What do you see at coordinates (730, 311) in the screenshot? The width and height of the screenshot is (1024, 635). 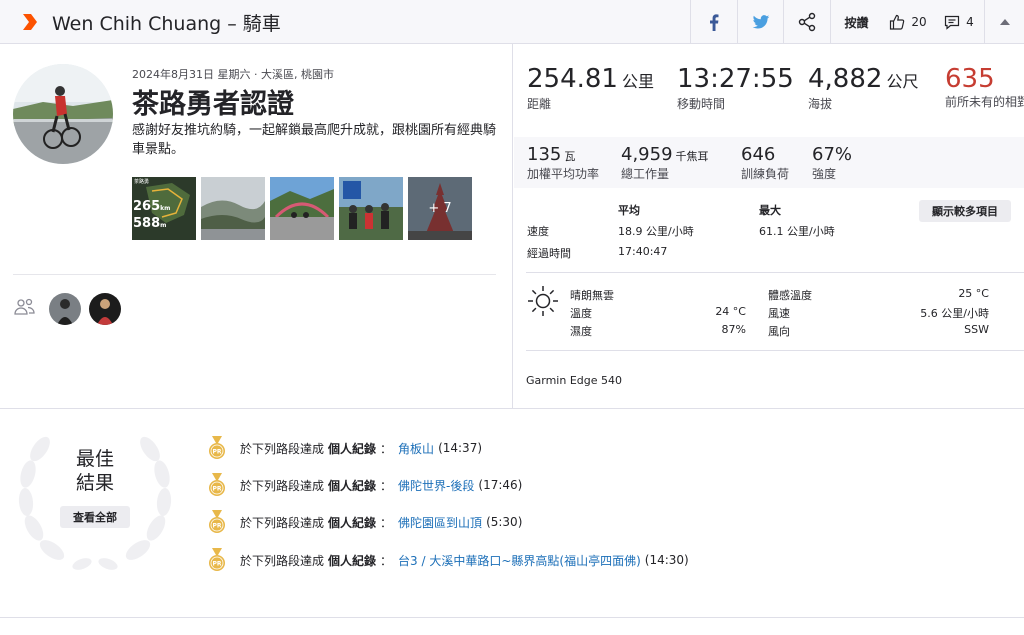 I see `temperature-value: 24 °C` at bounding box center [730, 311].